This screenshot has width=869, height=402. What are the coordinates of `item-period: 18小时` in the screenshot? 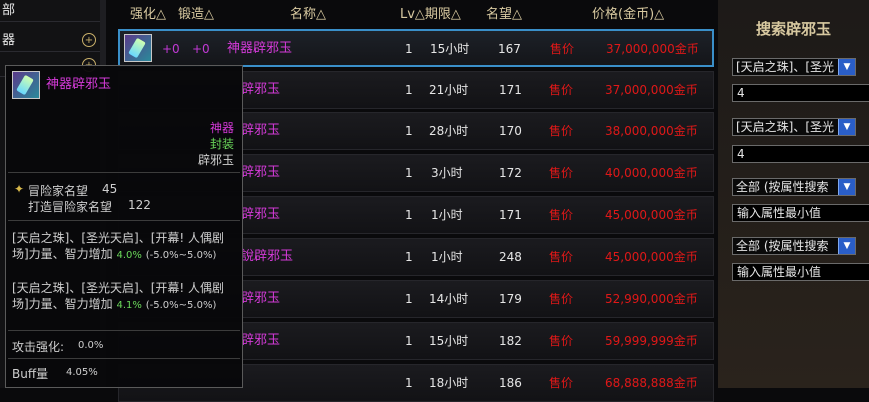 It's located at (449, 383).